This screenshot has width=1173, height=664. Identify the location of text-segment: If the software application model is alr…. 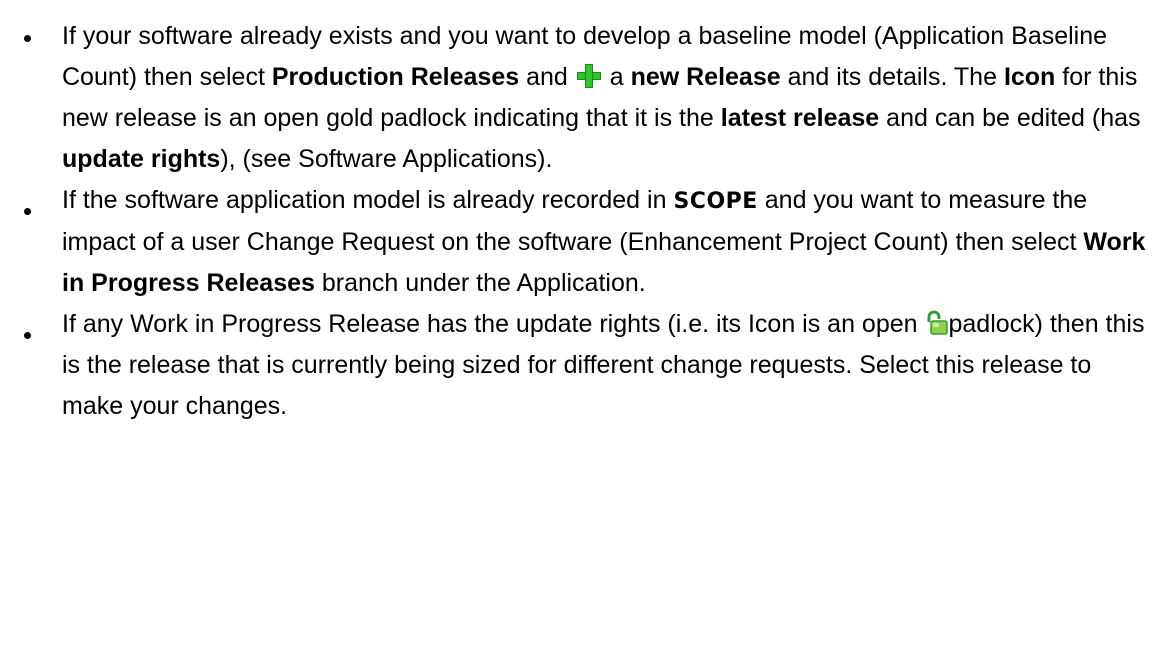
(368, 200).